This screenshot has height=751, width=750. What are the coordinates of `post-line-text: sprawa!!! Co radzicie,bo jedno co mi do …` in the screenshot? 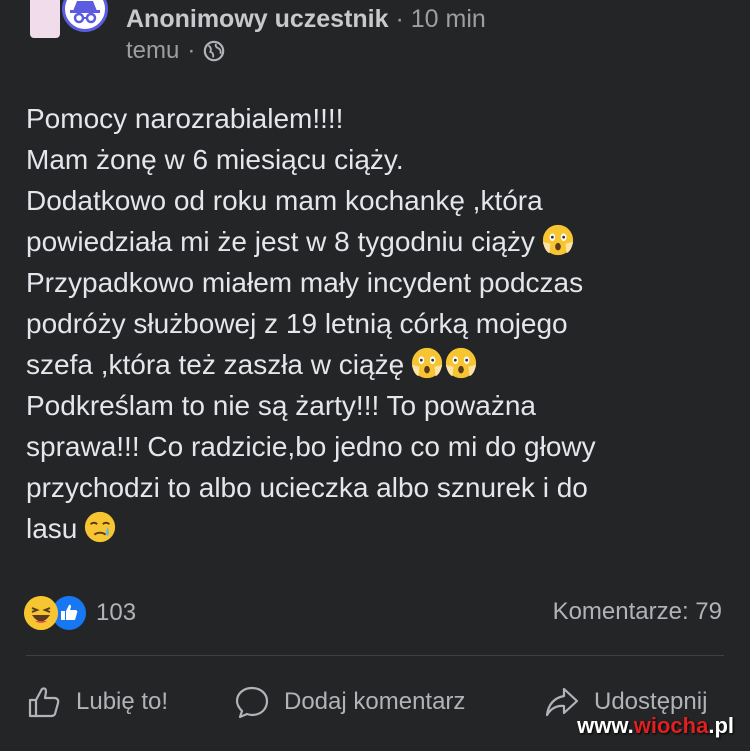 It's located at (311, 446).